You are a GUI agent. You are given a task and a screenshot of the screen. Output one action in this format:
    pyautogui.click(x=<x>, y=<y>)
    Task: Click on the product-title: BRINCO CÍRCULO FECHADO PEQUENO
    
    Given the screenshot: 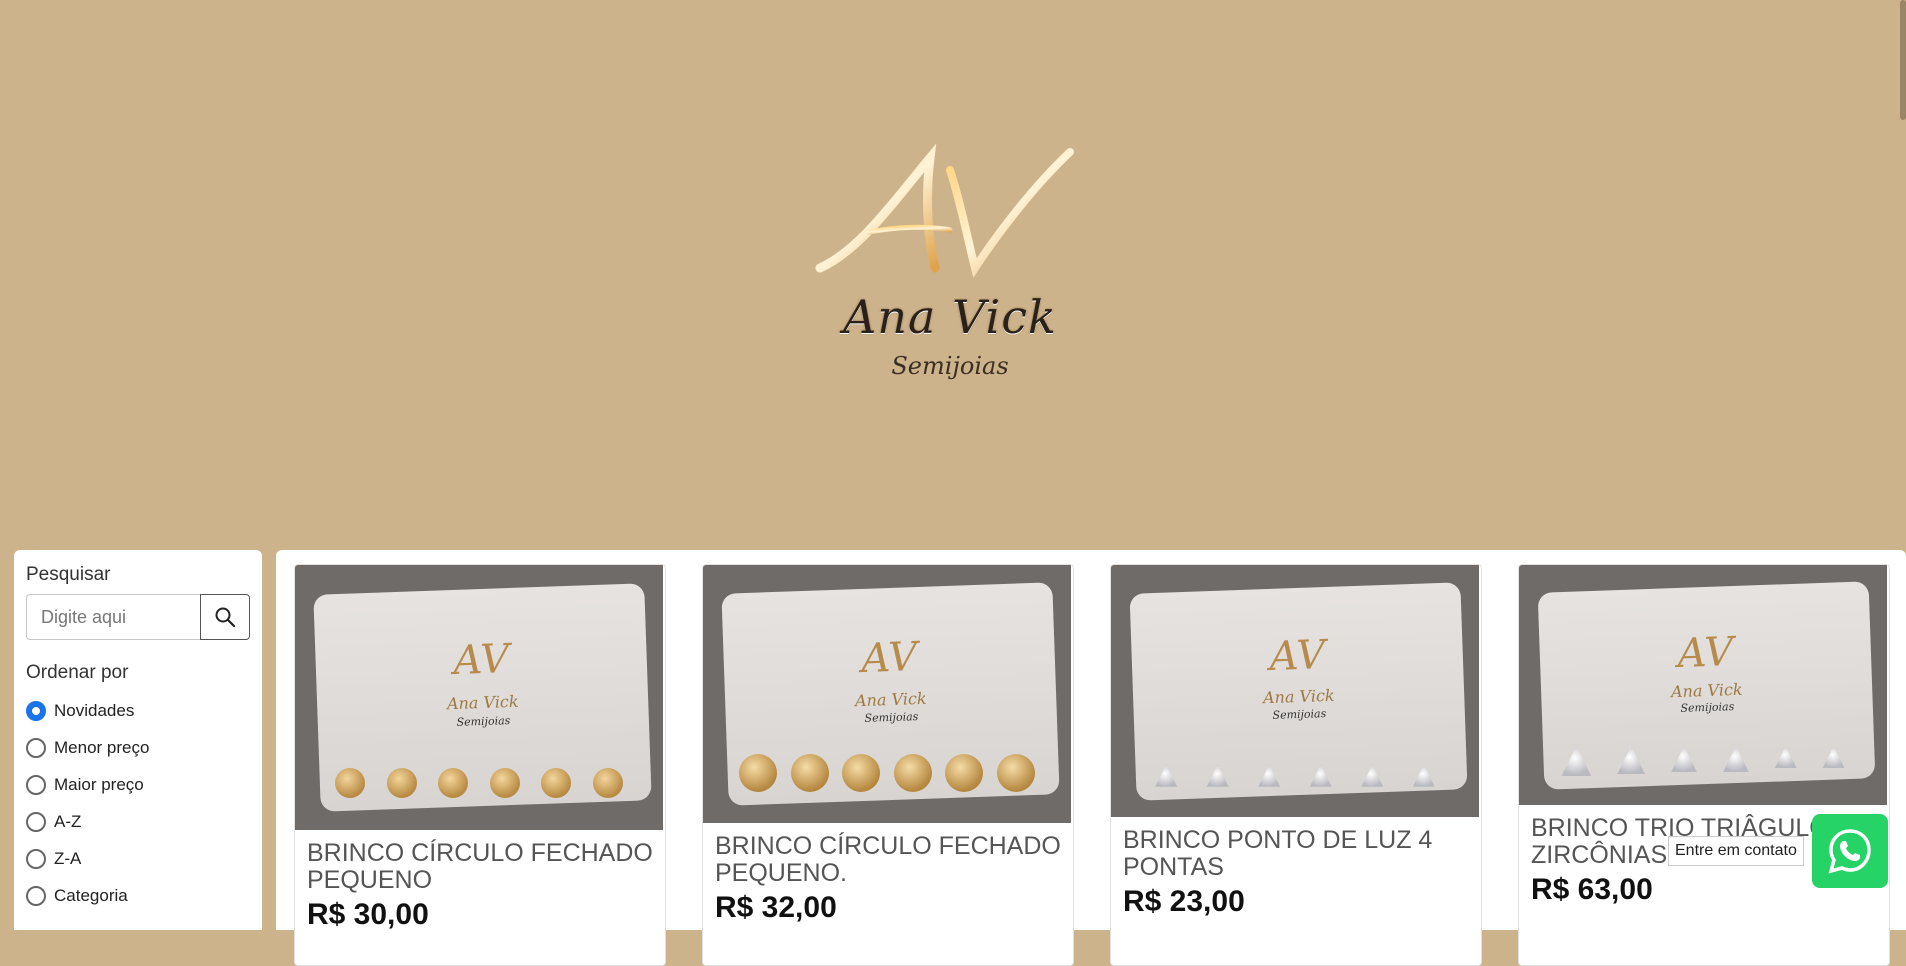 What is the action you would take?
    pyautogui.click(x=480, y=862)
    